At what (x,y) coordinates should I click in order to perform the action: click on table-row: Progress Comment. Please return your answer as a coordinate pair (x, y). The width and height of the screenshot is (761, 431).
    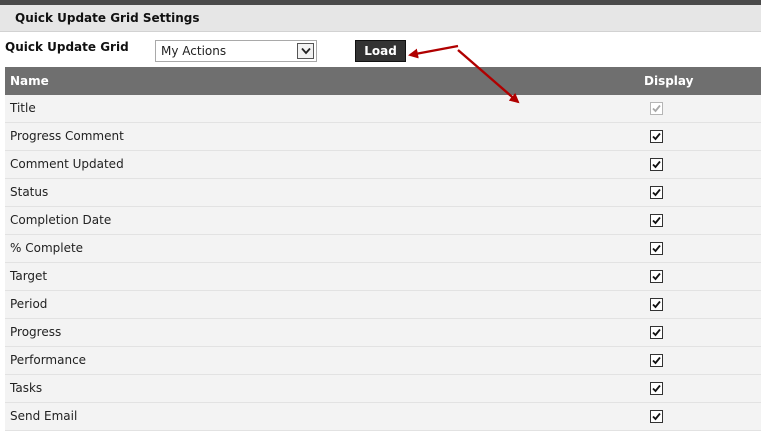
    Looking at the image, I should click on (383, 137).